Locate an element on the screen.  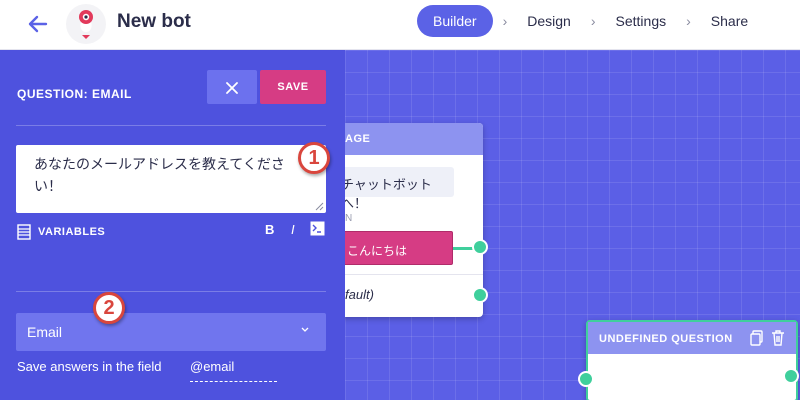
question-text-input is located at coordinates (171, 179).